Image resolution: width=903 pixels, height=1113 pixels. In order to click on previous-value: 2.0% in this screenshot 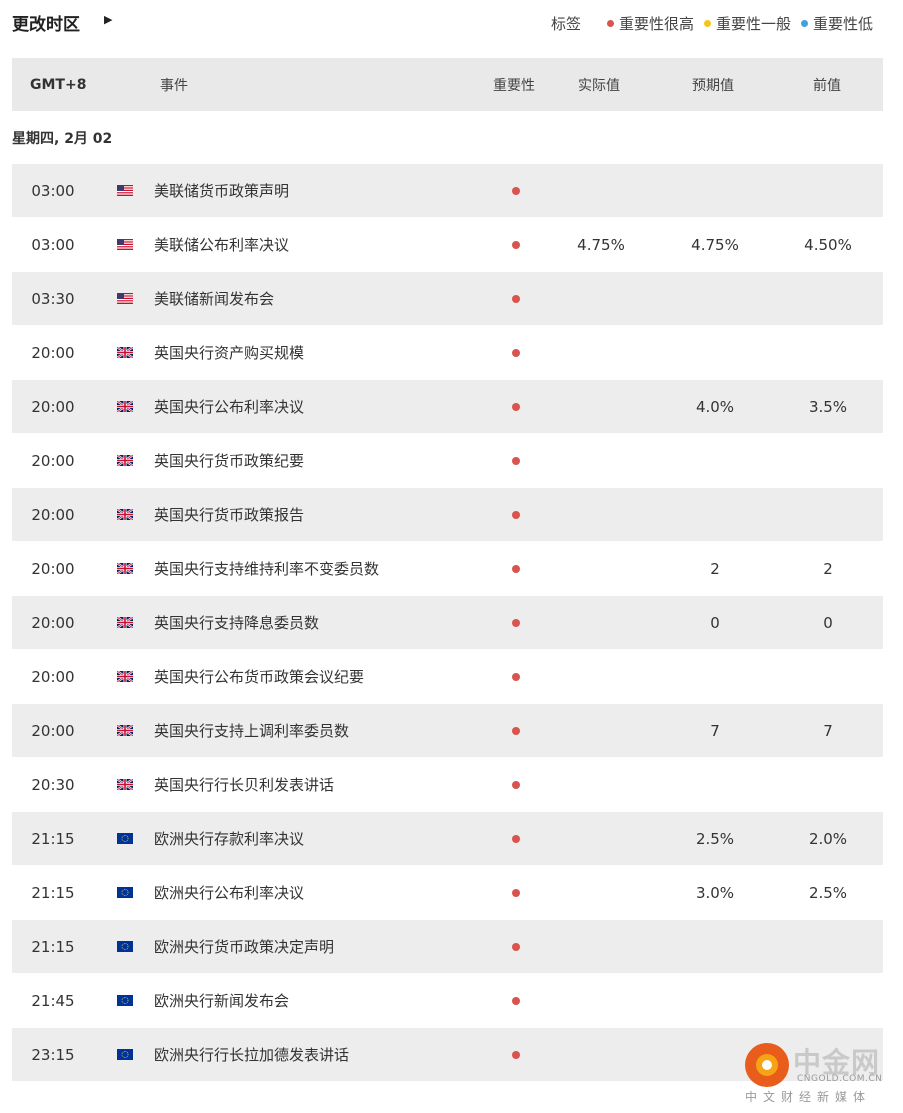, I will do `click(828, 838)`.